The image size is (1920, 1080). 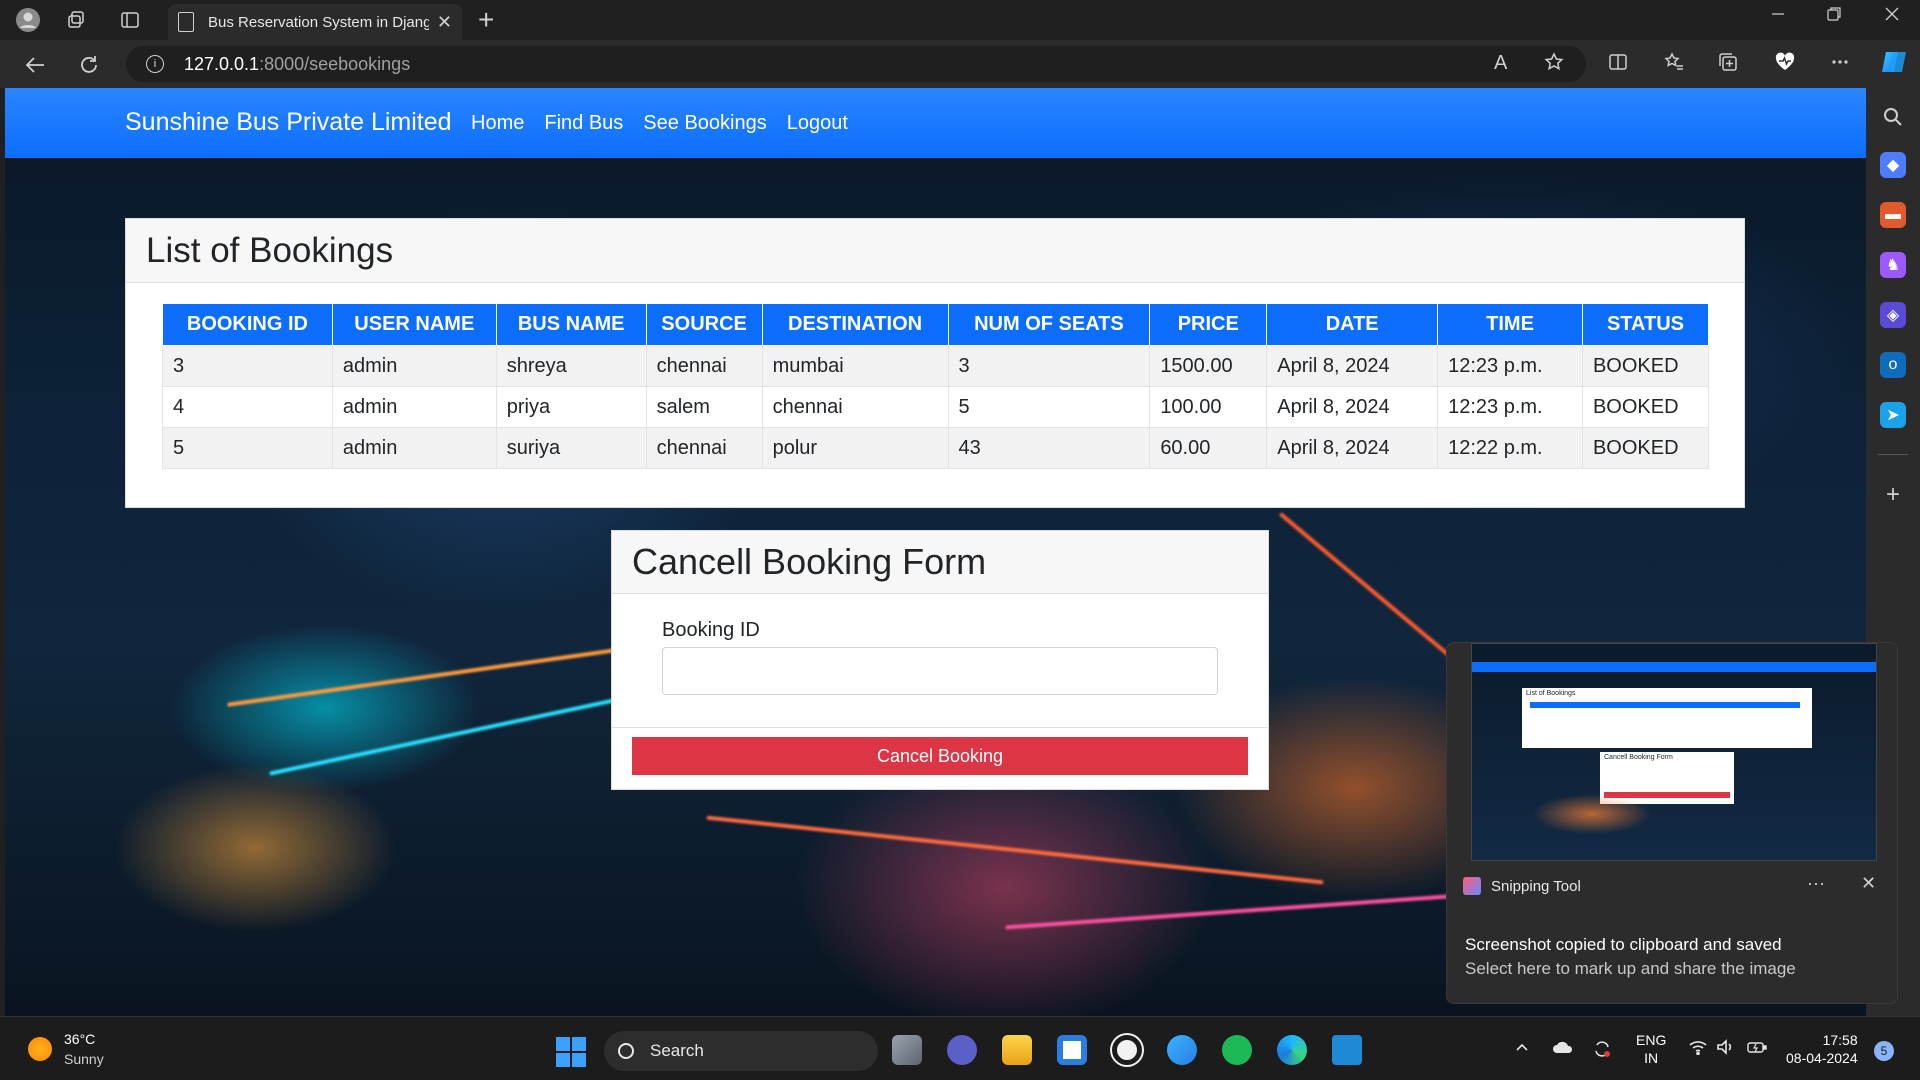 What do you see at coordinates (497, 123) in the screenshot?
I see `nav-link-home: Home` at bounding box center [497, 123].